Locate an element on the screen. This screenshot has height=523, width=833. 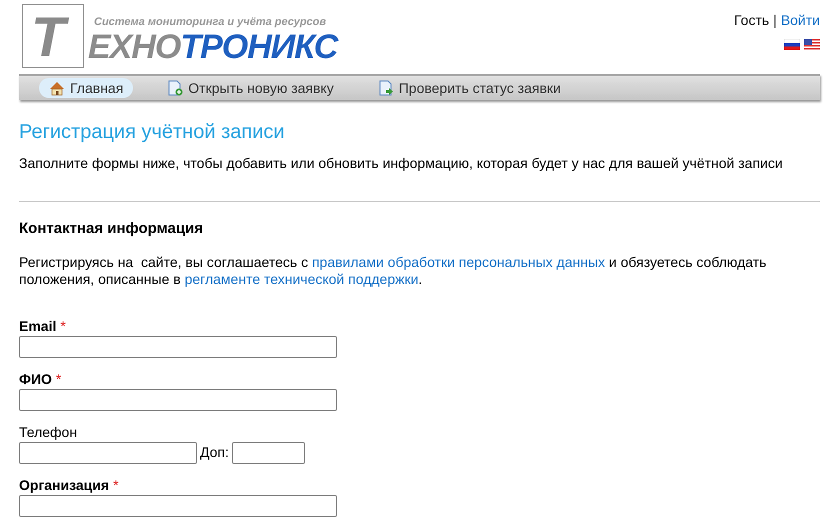
logo-text: ТРОНИКС is located at coordinates (259, 47).